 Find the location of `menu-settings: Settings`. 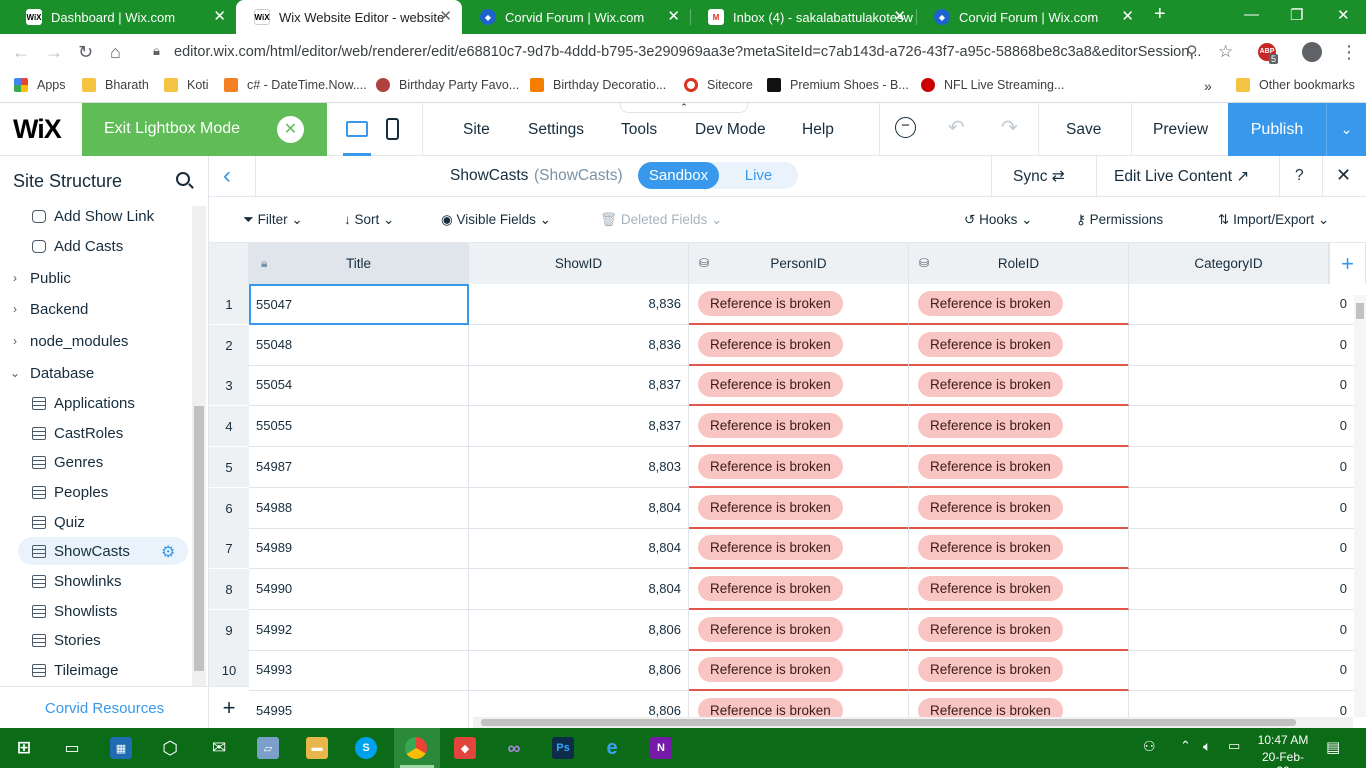

menu-settings: Settings is located at coordinates (556, 130).